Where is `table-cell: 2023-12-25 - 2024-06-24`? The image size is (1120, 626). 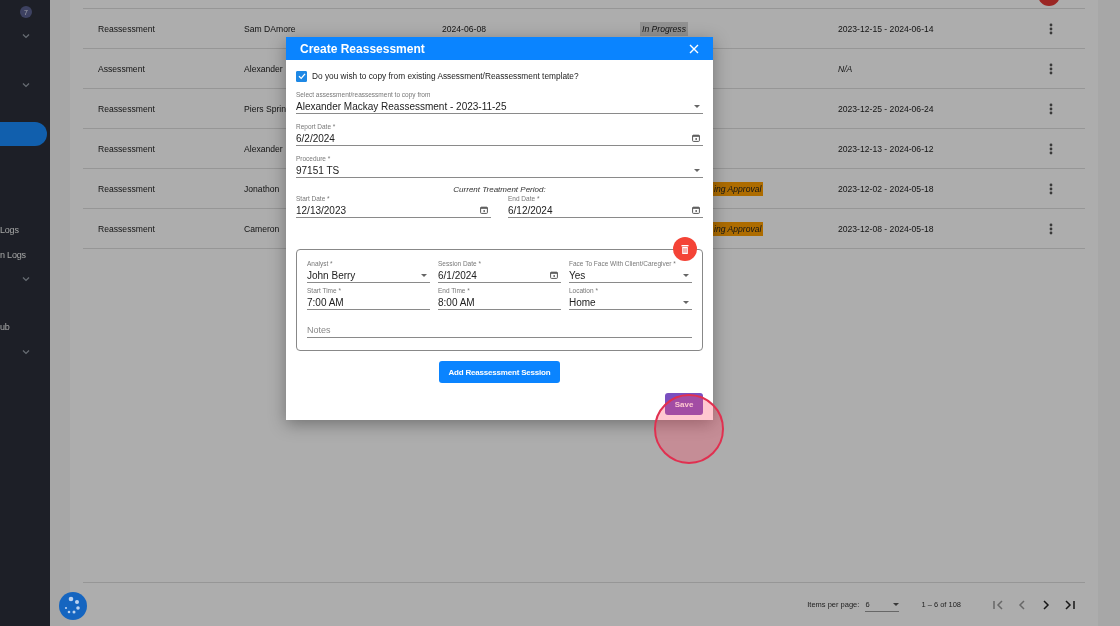 table-cell: 2023-12-25 - 2024-06-24 is located at coordinates (886, 108).